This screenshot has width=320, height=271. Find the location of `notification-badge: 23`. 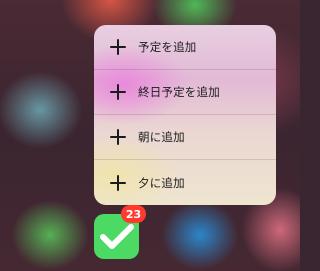

notification-badge: 23 is located at coordinates (133, 214).